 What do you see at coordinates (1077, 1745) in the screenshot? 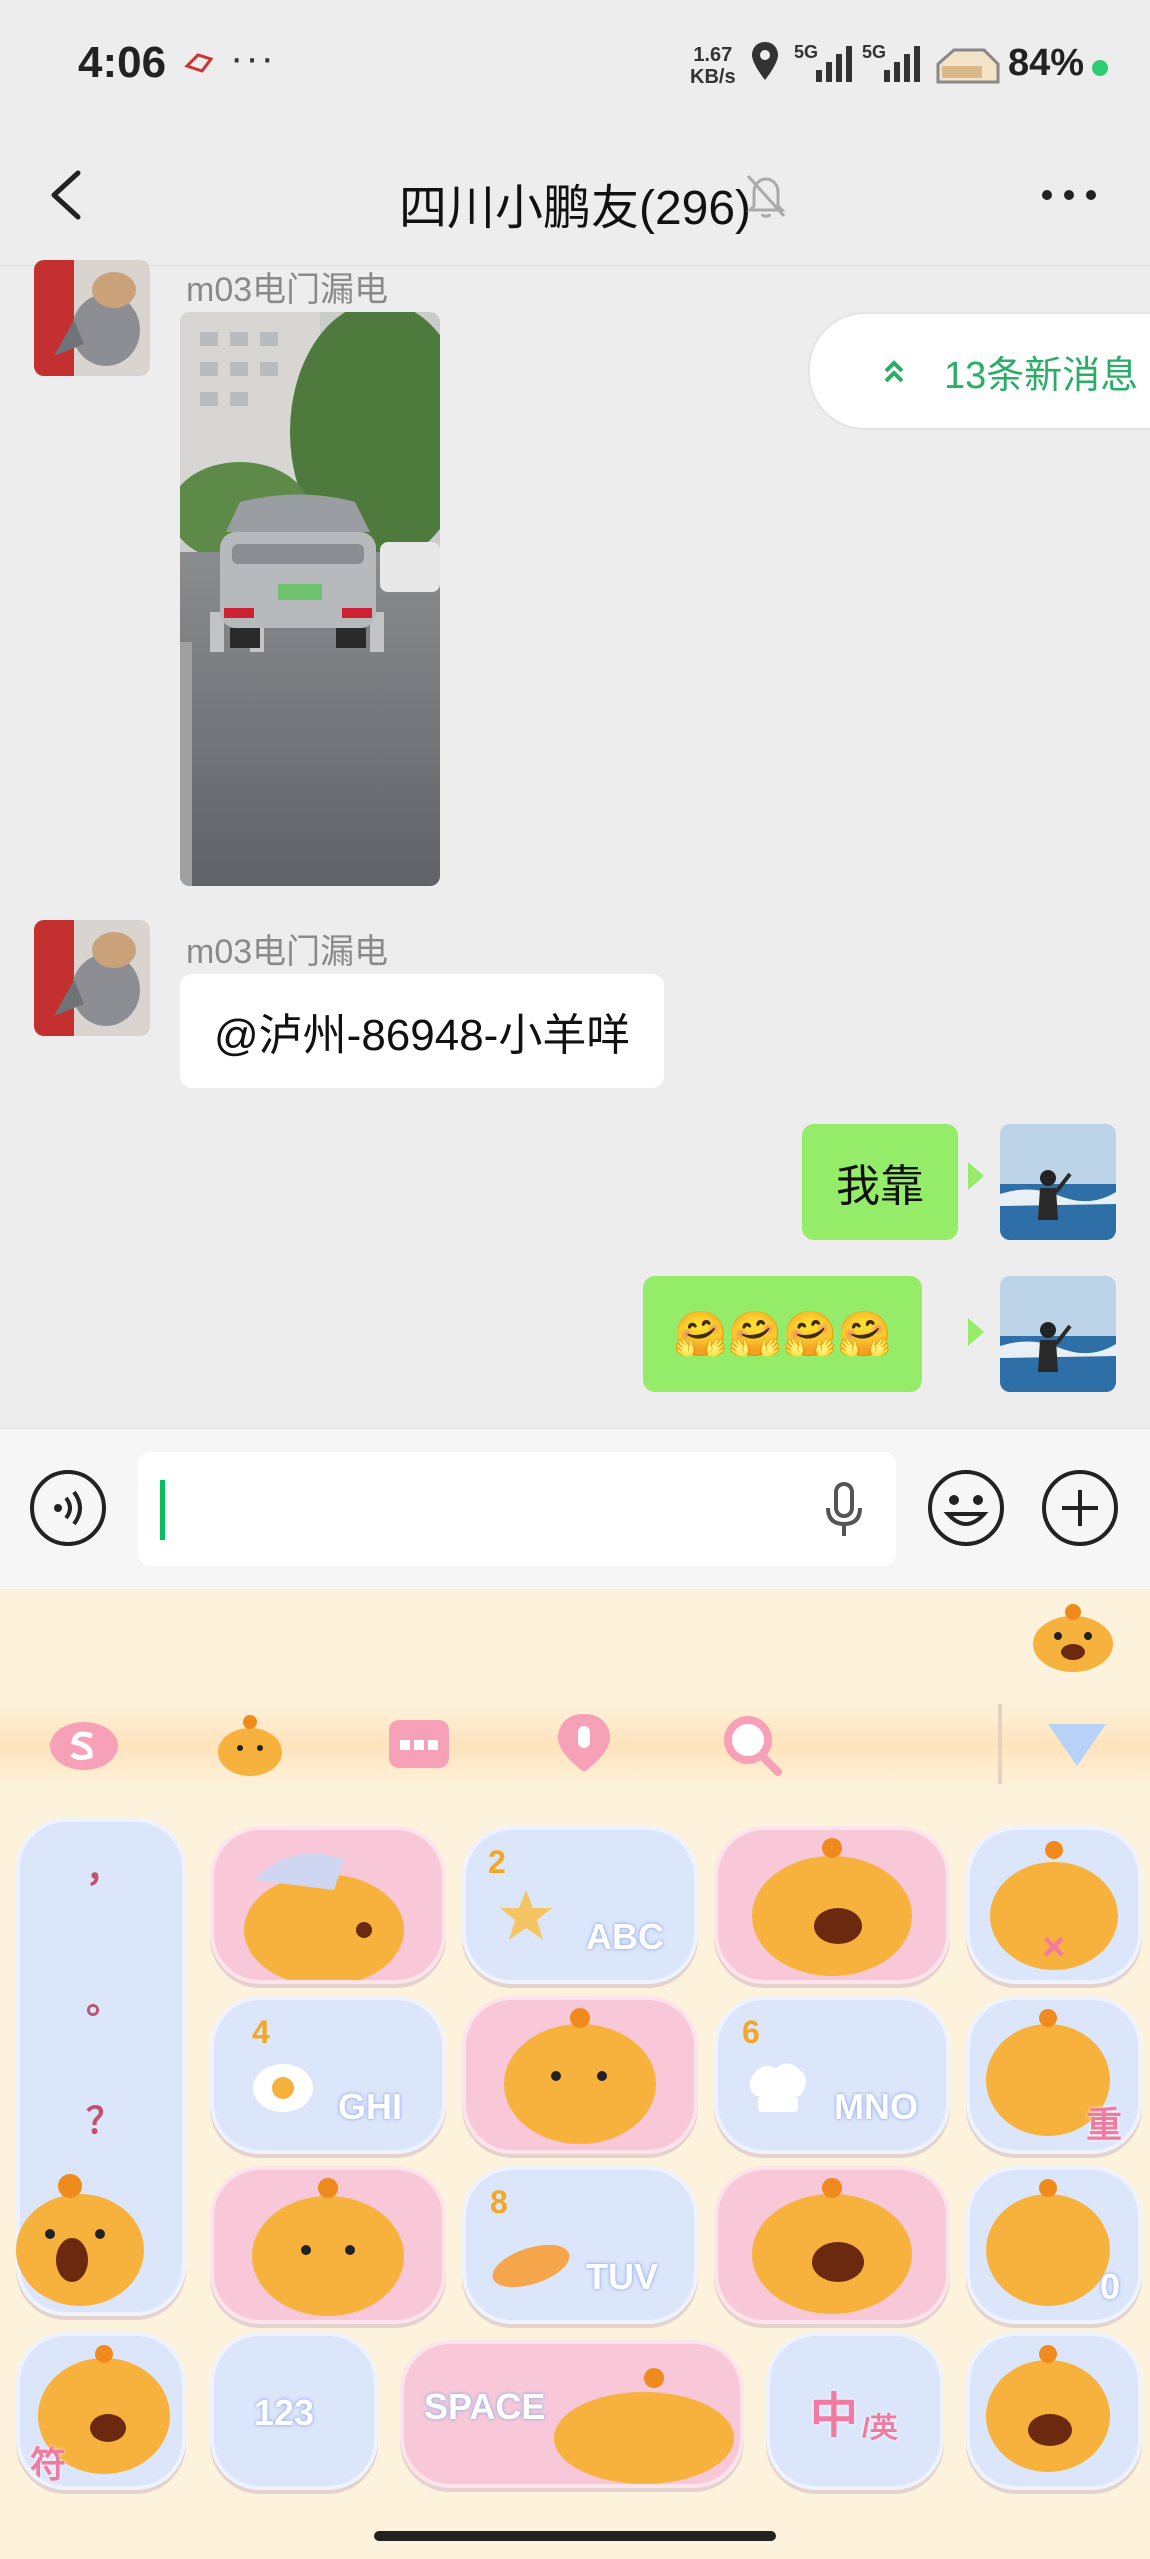
I see `collapse-keyboard-icon` at bounding box center [1077, 1745].